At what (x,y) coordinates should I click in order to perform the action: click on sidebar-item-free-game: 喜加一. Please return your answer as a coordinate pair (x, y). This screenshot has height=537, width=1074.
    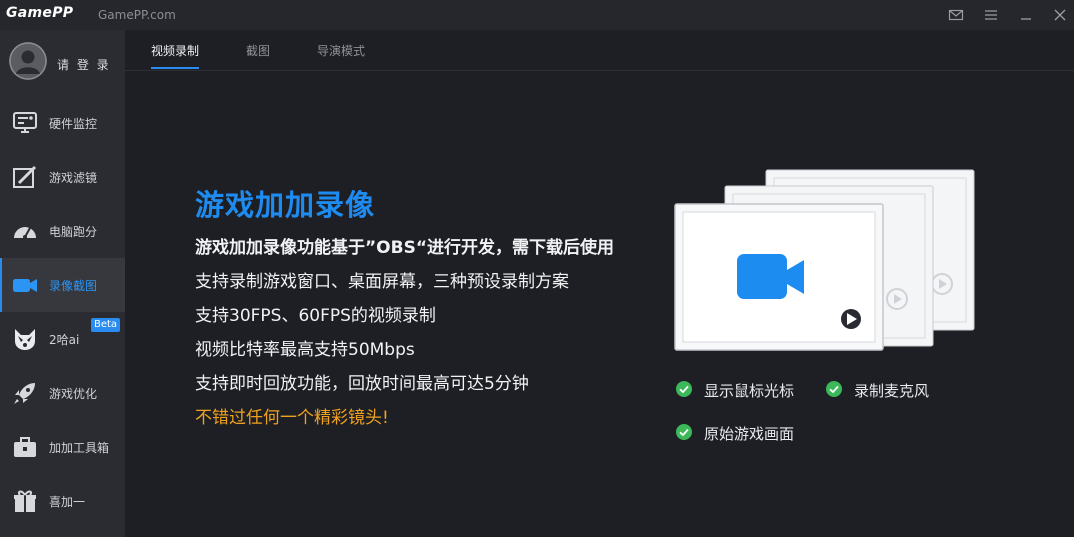
    Looking at the image, I should click on (62, 501).